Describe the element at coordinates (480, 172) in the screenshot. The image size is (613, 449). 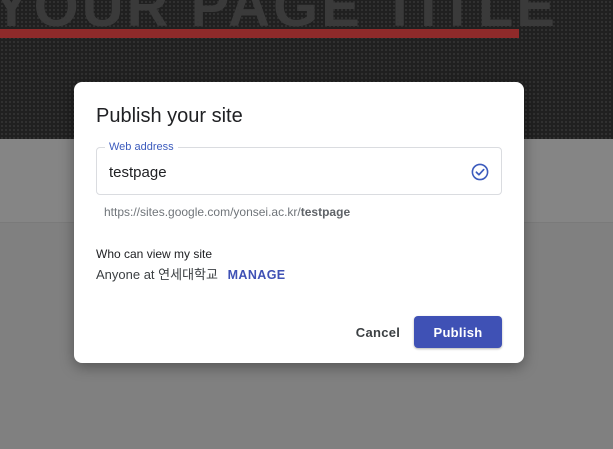
I see `check-circle-icon` at that location.